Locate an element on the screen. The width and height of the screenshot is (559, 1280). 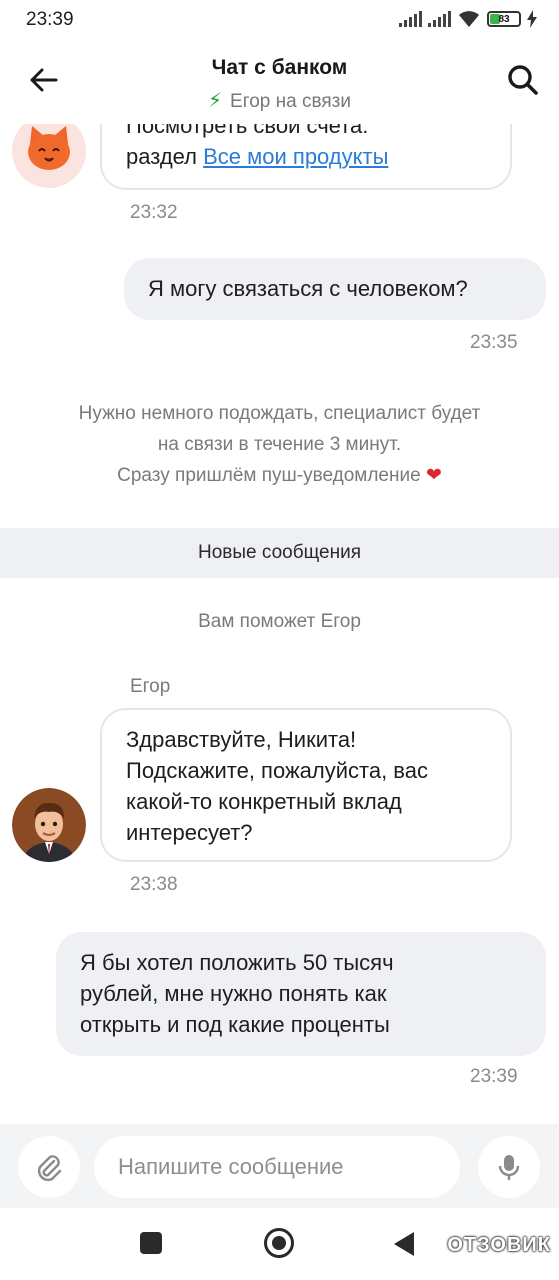
cat-icon is located at coordinates (49, 156).